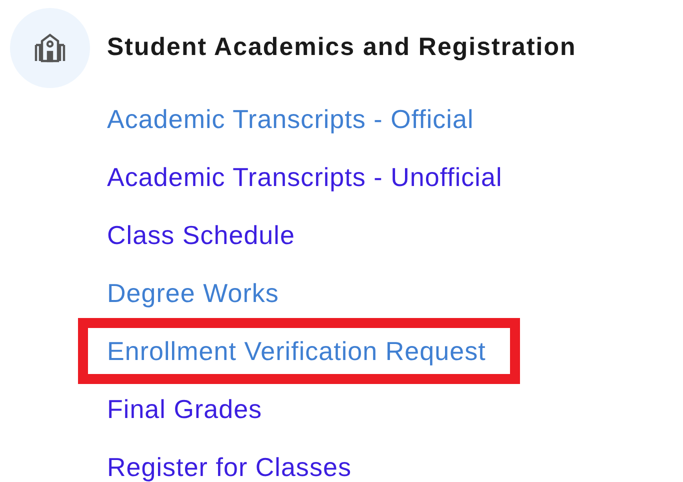 The image size is (683, 482). I want to click on link: Academic Transcripts - Official, so click(290, 119).